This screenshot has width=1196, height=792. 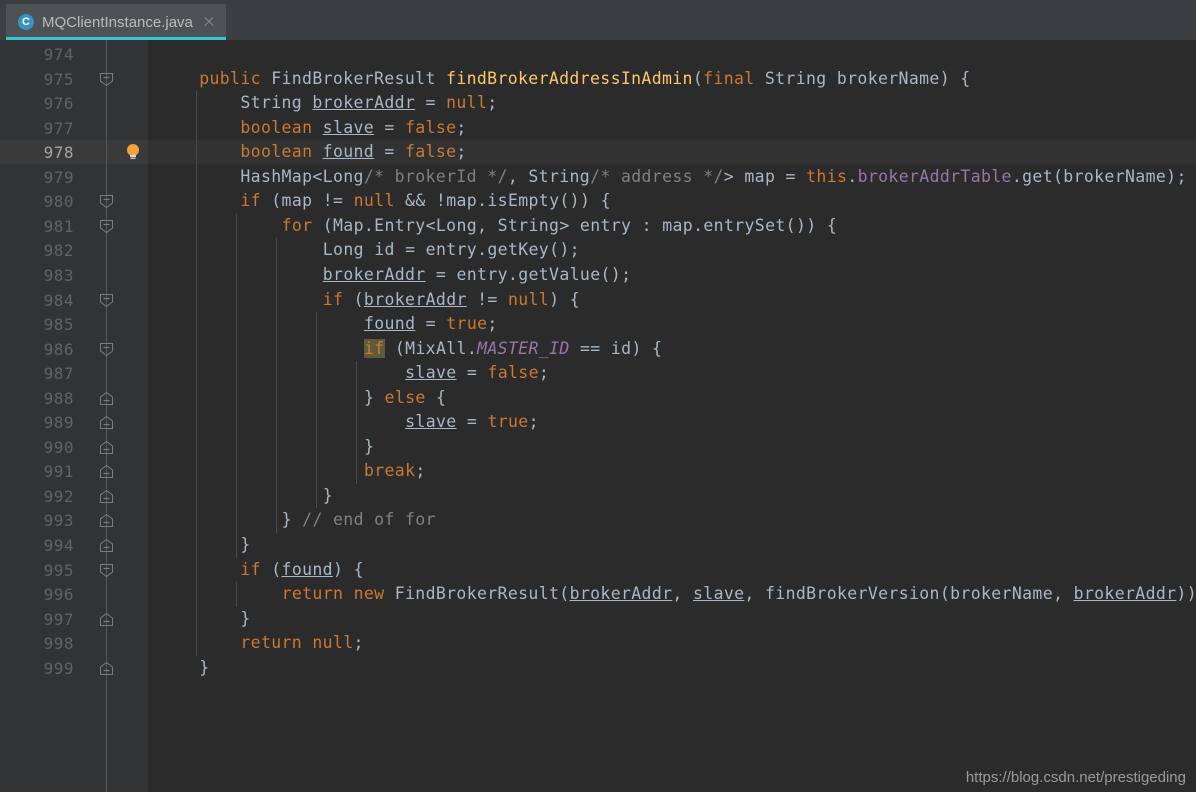 I want to click on code-line: return null;, so click(x=261, y=642).